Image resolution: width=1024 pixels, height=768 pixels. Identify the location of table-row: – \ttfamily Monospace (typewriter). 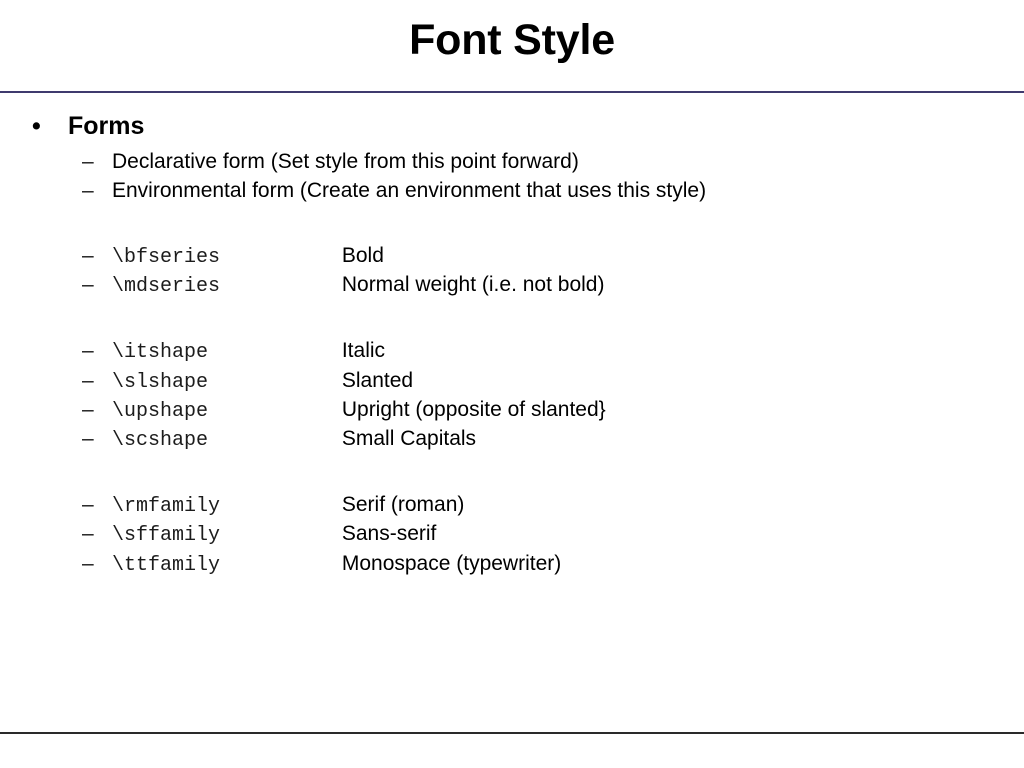
(512, 564).